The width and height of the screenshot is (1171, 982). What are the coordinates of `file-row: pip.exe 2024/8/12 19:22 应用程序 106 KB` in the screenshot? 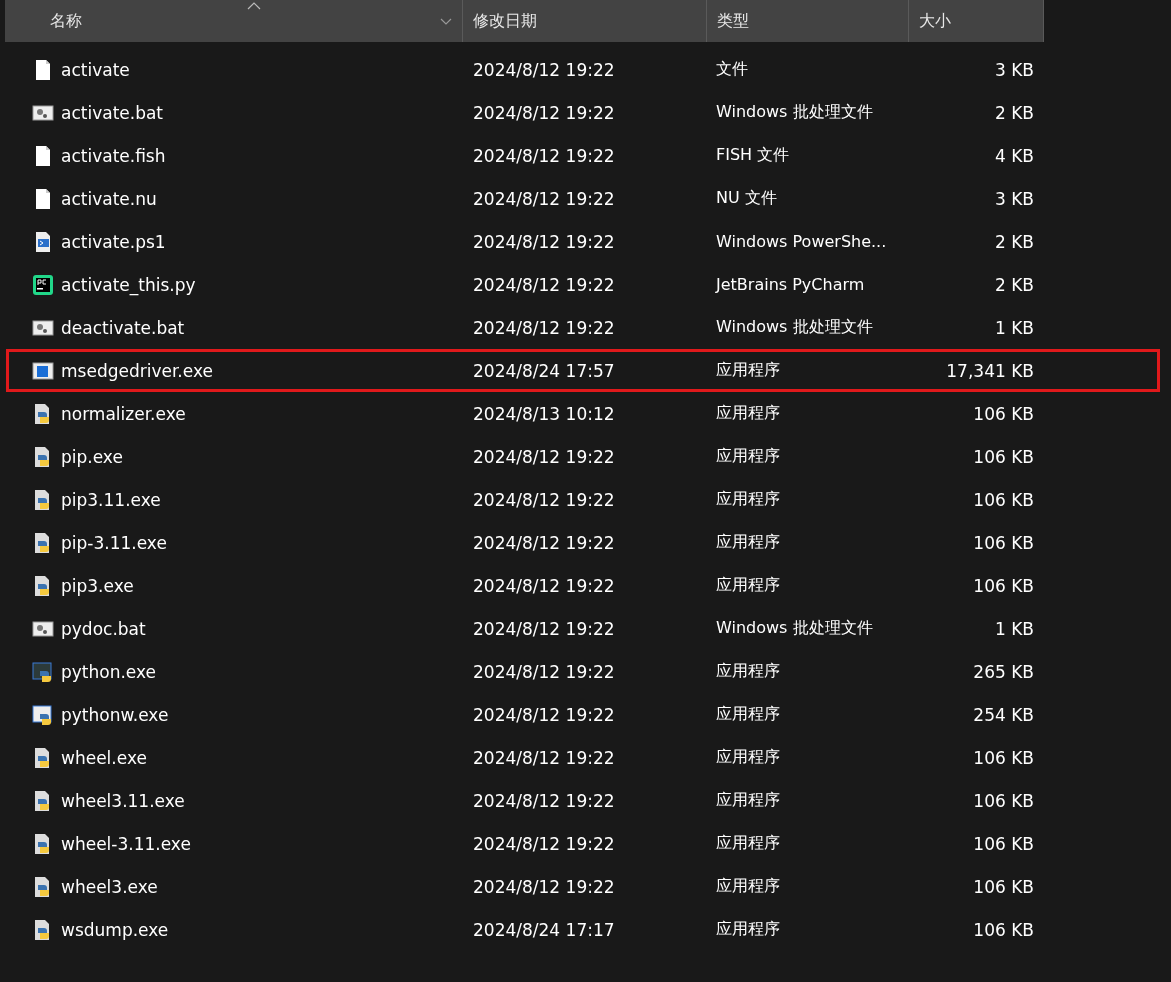 It's located at (583, 456).